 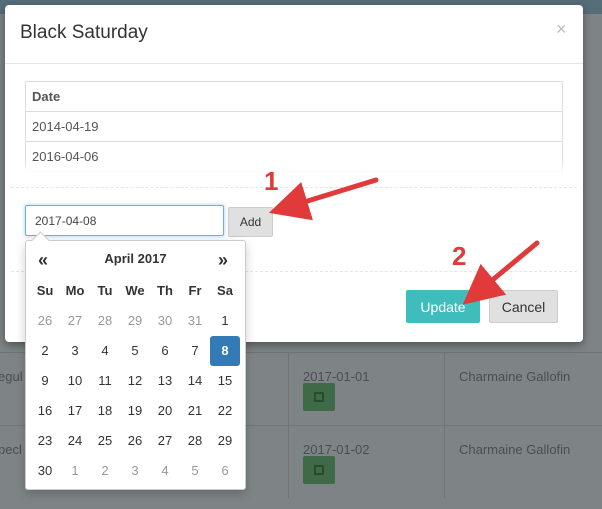 What do you see at coordinates (271, 181) in the screenshot?
I see `annotation-number-1: 1` at bounding box center [271, 181].